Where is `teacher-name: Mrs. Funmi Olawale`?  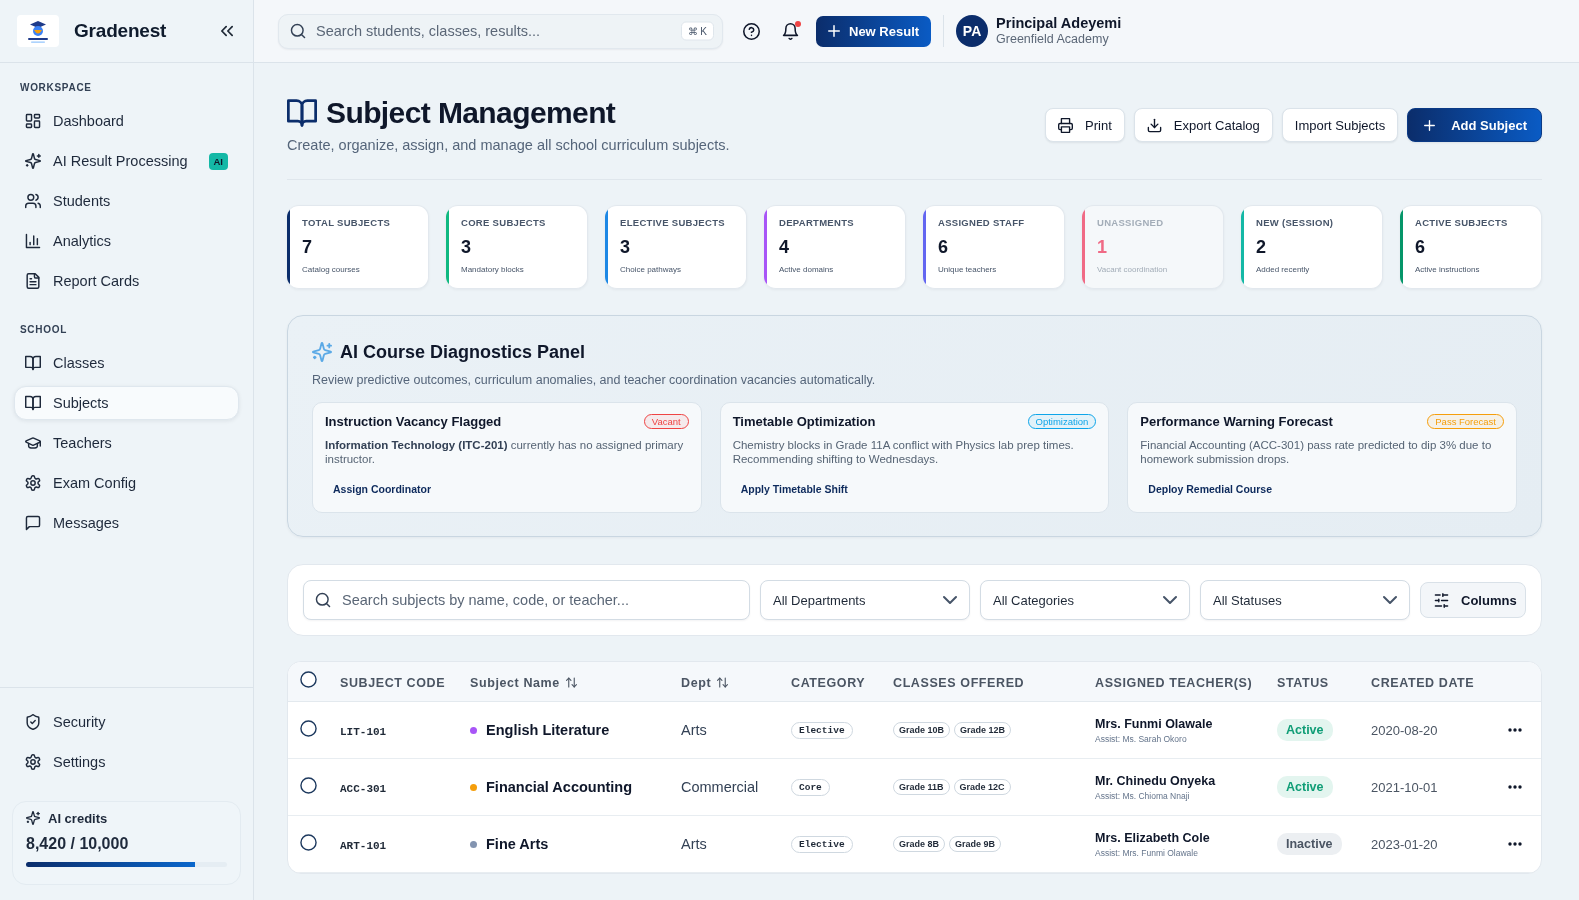 teacher-name: Mrs. Funmi Olawale is located at coordinates (1154, 723).